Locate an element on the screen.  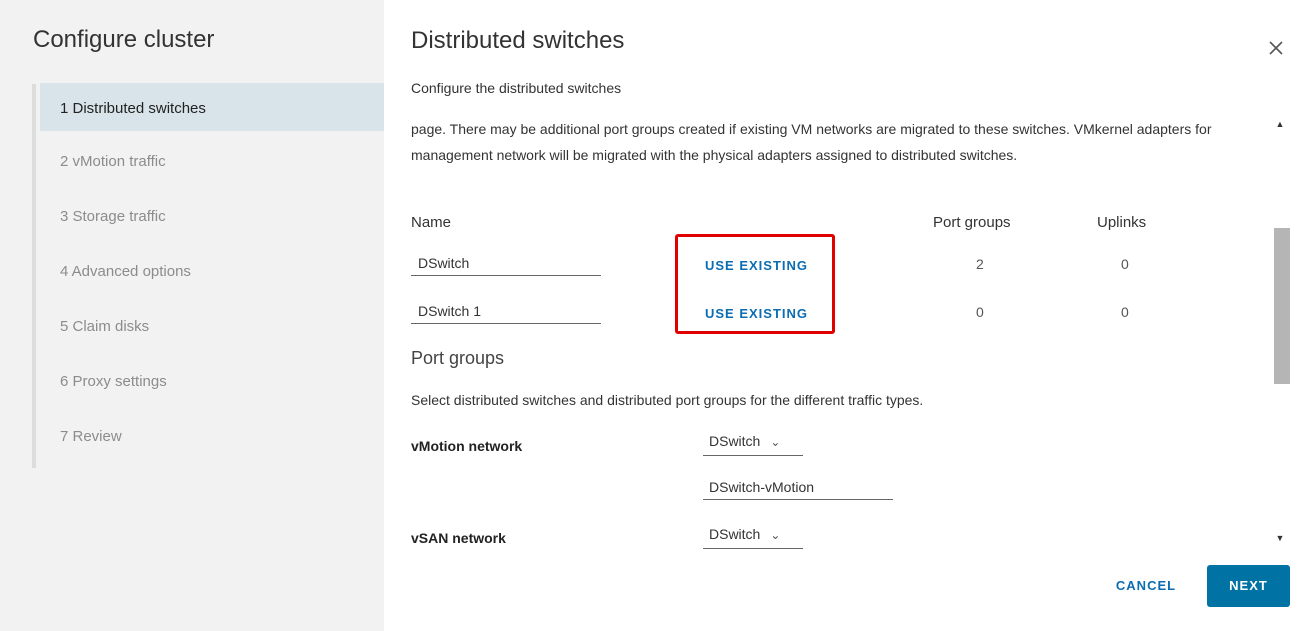
step-review: 7 Review is located at coordinates (212, 436).